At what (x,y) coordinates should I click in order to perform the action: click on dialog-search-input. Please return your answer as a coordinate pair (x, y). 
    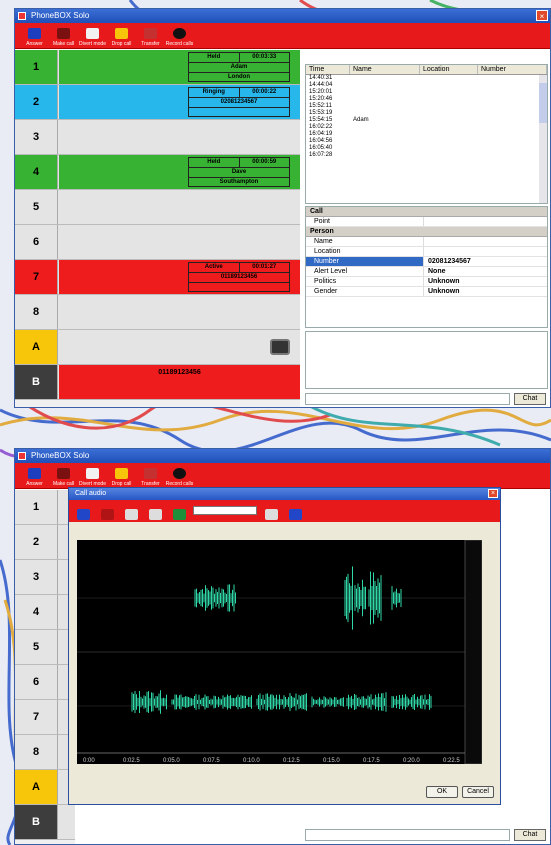
    Looking at the image, I should click on (225, 510).